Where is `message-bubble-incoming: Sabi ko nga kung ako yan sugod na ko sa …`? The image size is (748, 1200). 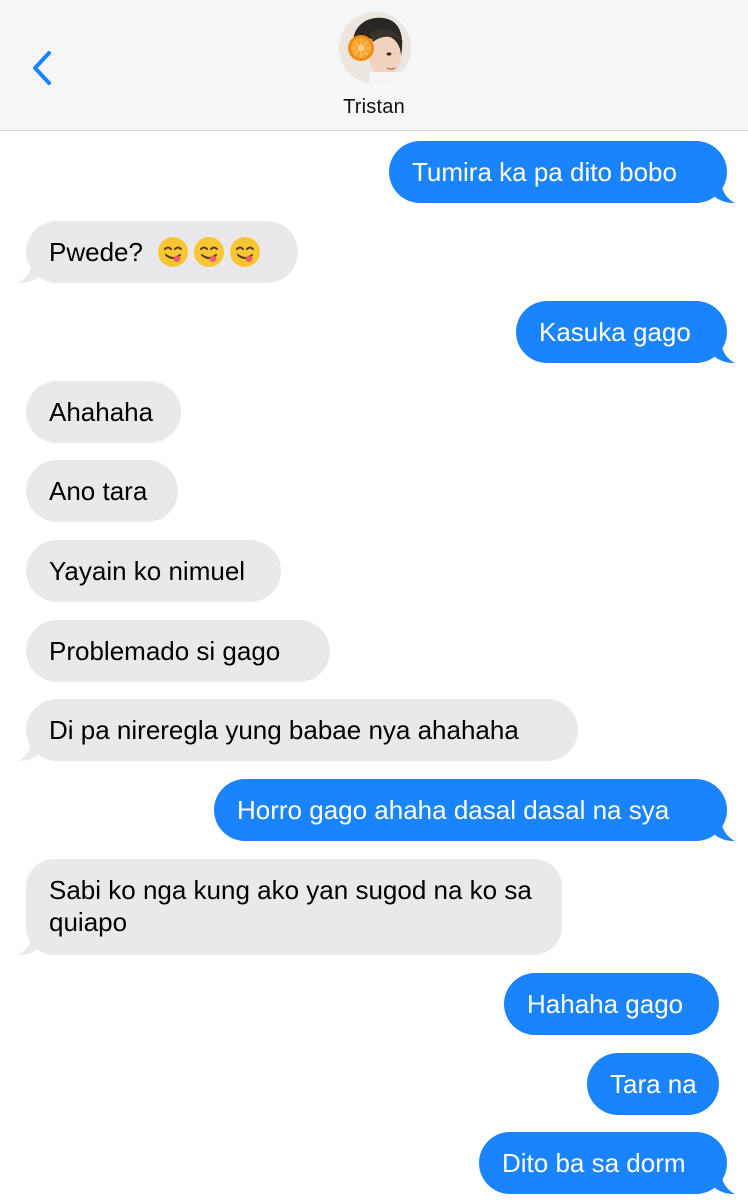 message-bubble-incoming: Sabi ko nga kung ako yan sugod na ko sa … is located at coordinates (290, 907).